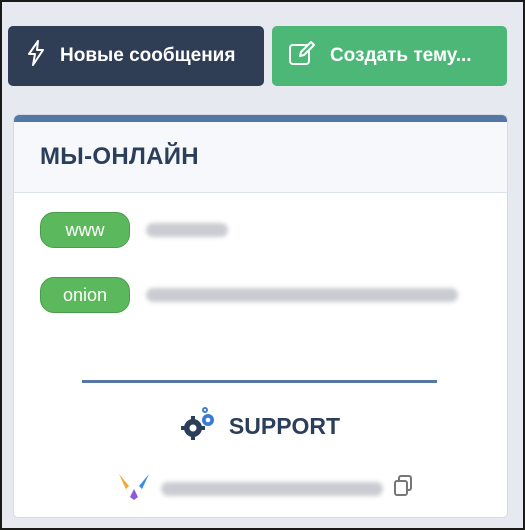  What do you see at coordinates (187, 230) in the screenshot?
I see `www-link-redacted` at bounding box center [187, 230].